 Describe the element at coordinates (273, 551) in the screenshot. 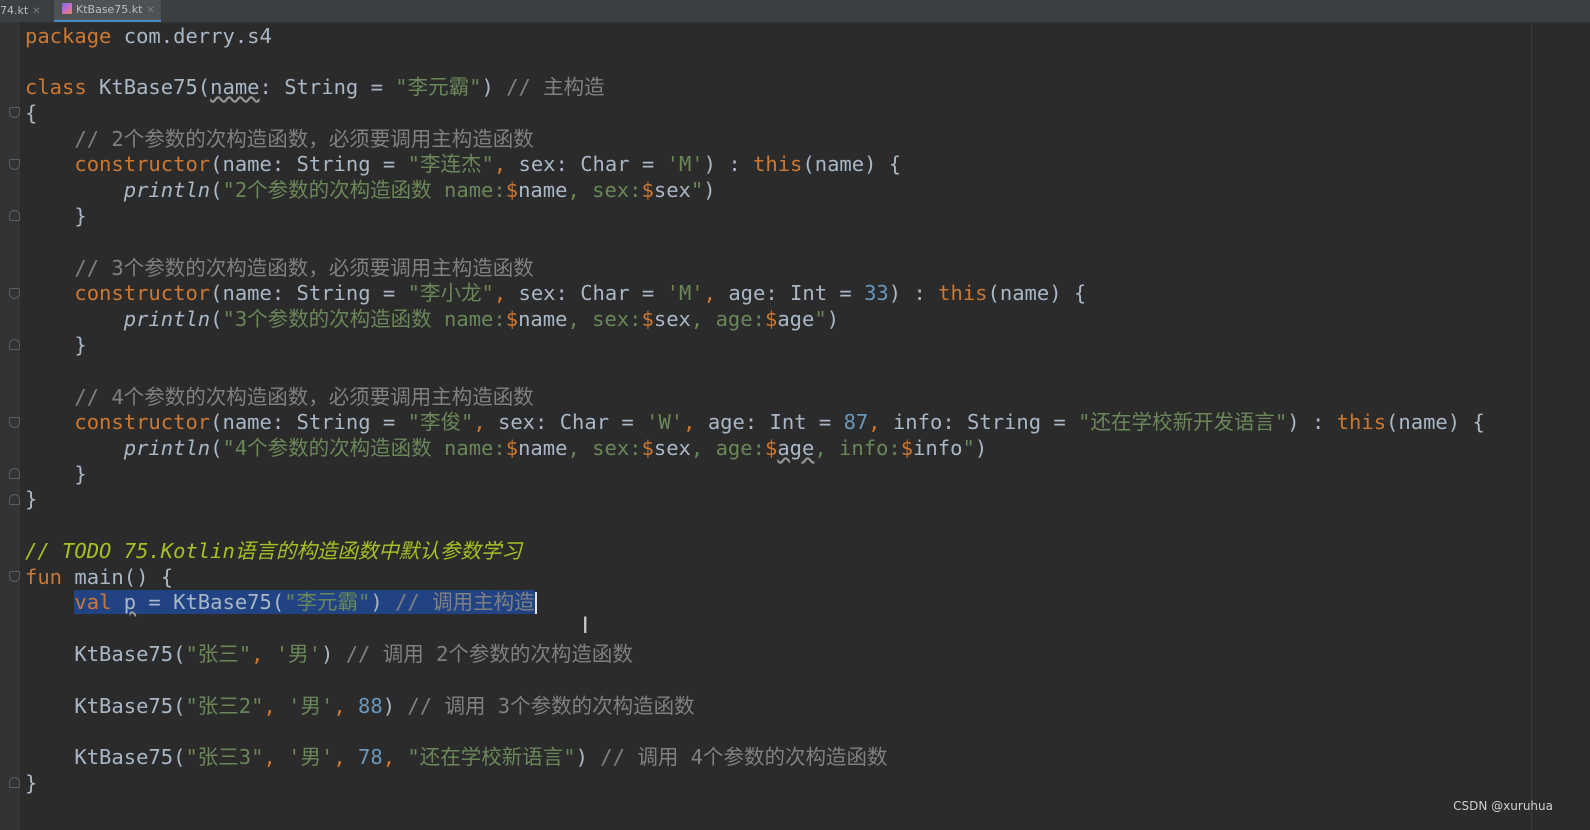

I see `code-line: // TODO 75.Kotlin语言的构造函数中默认参数学习` at that location.